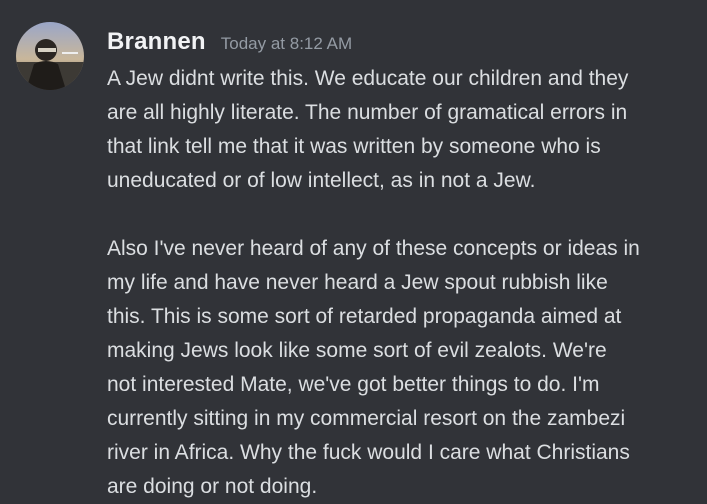 The height and width of the screenshot is (504, 707). What do you see at coordinates (403, 45) in the screenshot?
I see `message-header: Brannen Today at 8:12 AM` at bounding box center [403, 45].